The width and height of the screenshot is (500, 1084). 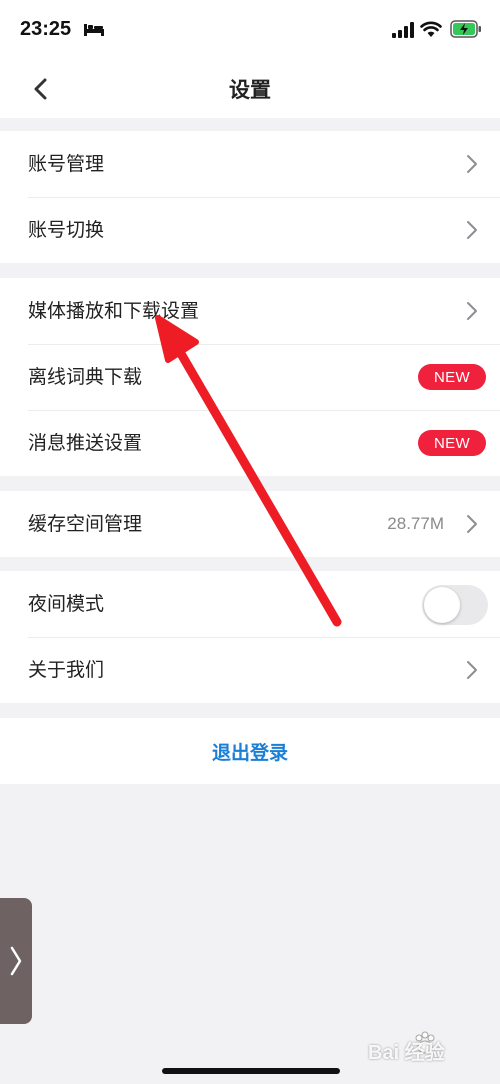 What do you see at coordinates (251, 1071) in the screenshot?
I see `home-indicator` at bounding box center [251, 1071].